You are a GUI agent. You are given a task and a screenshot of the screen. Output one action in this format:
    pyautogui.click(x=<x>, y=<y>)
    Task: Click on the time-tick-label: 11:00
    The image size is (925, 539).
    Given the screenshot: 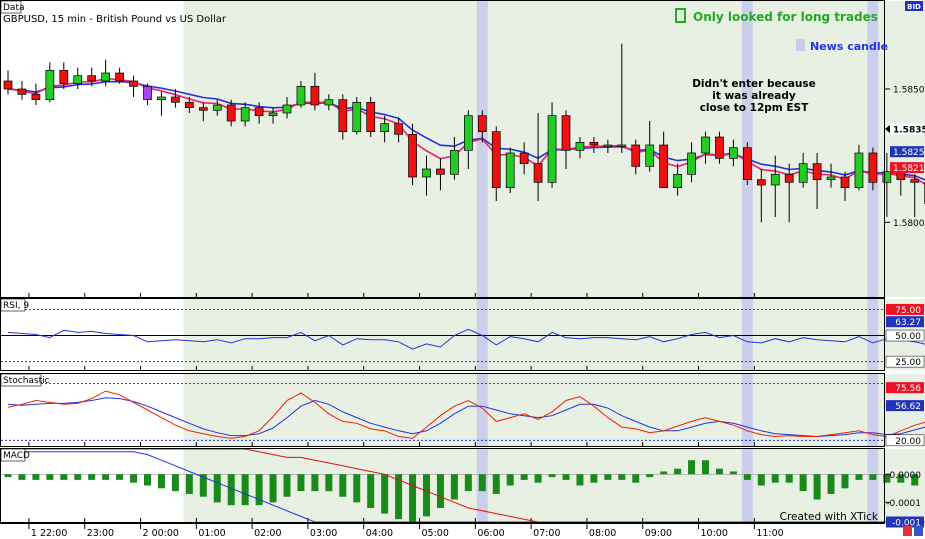 What is the action you would take?
    pyautogui.click(x=769, y=533)
    